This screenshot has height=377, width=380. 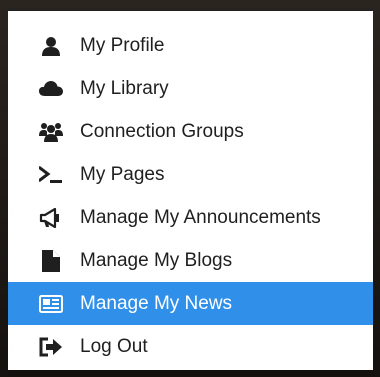 What do you see at coordinates (122, 45) in the screenshot?
I see `menu-item-label: My Profile` at bounding box center [122, 45].